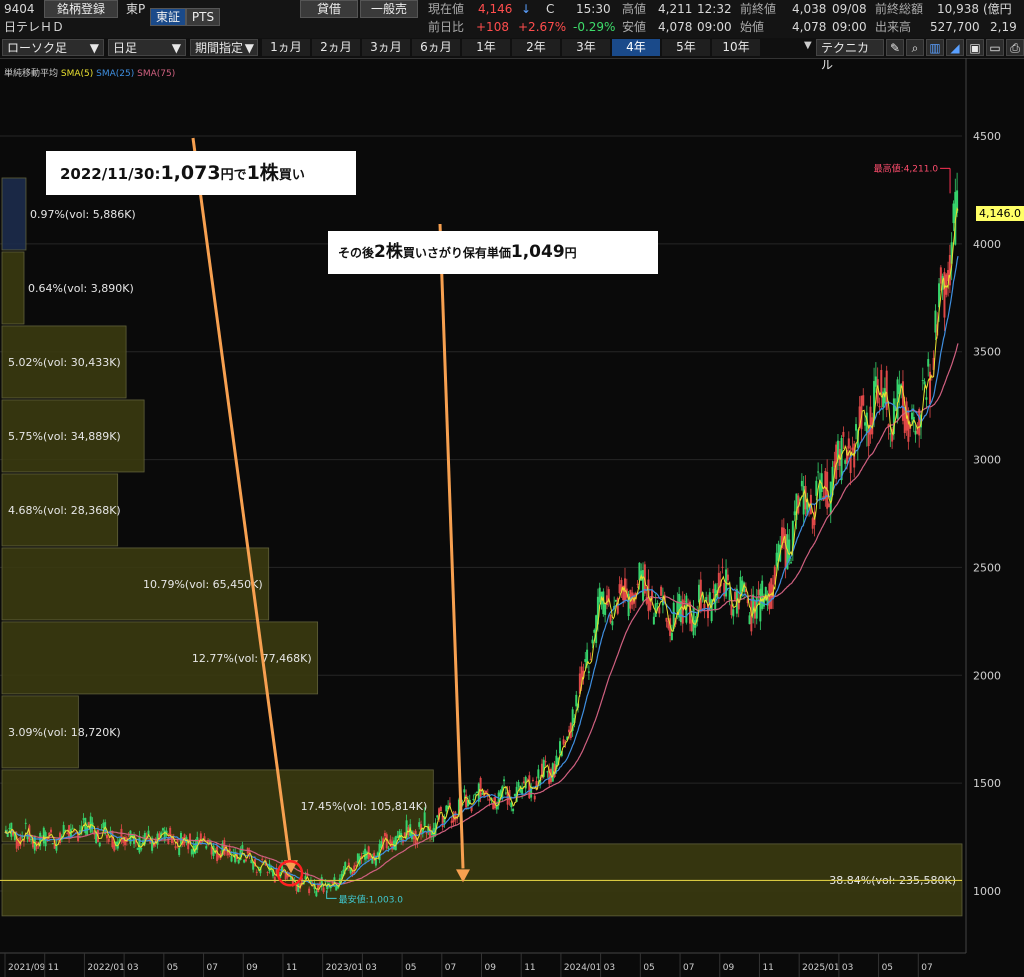 The width and height of the screenshot is (1024, 977). Describe the element at coordinates (850, 55) in the screenshot. I see `technical-button: テクニカル` at that location.